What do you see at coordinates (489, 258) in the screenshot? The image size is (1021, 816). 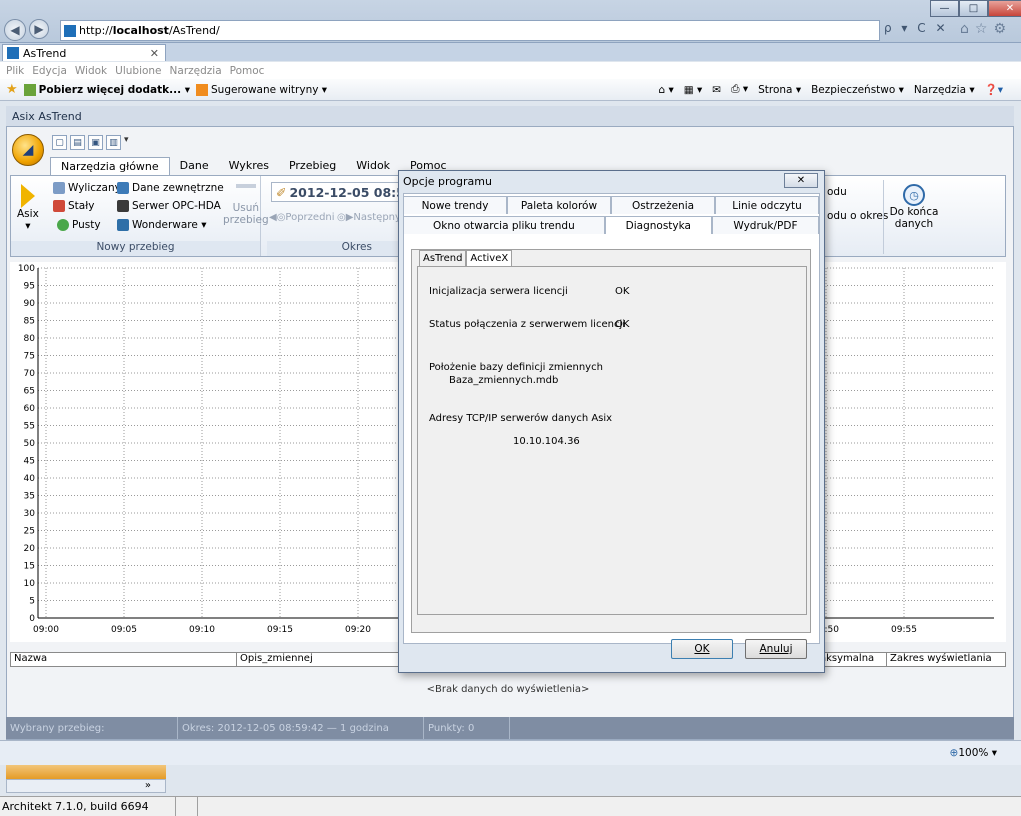 I see `subtab-activex: ActiveX` at bounding box center [489, 258].